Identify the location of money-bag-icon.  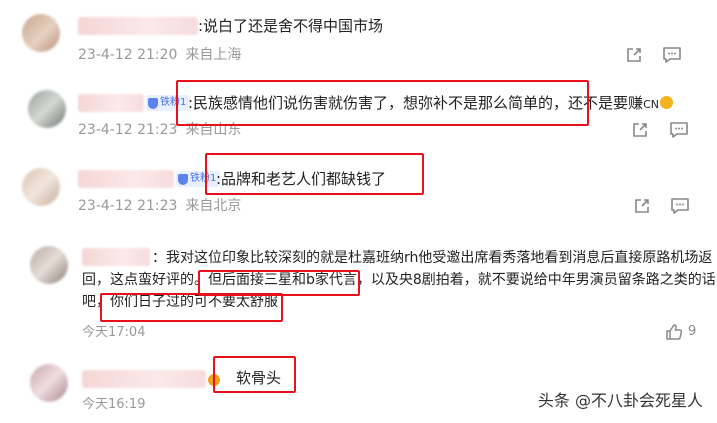
(666, 102).